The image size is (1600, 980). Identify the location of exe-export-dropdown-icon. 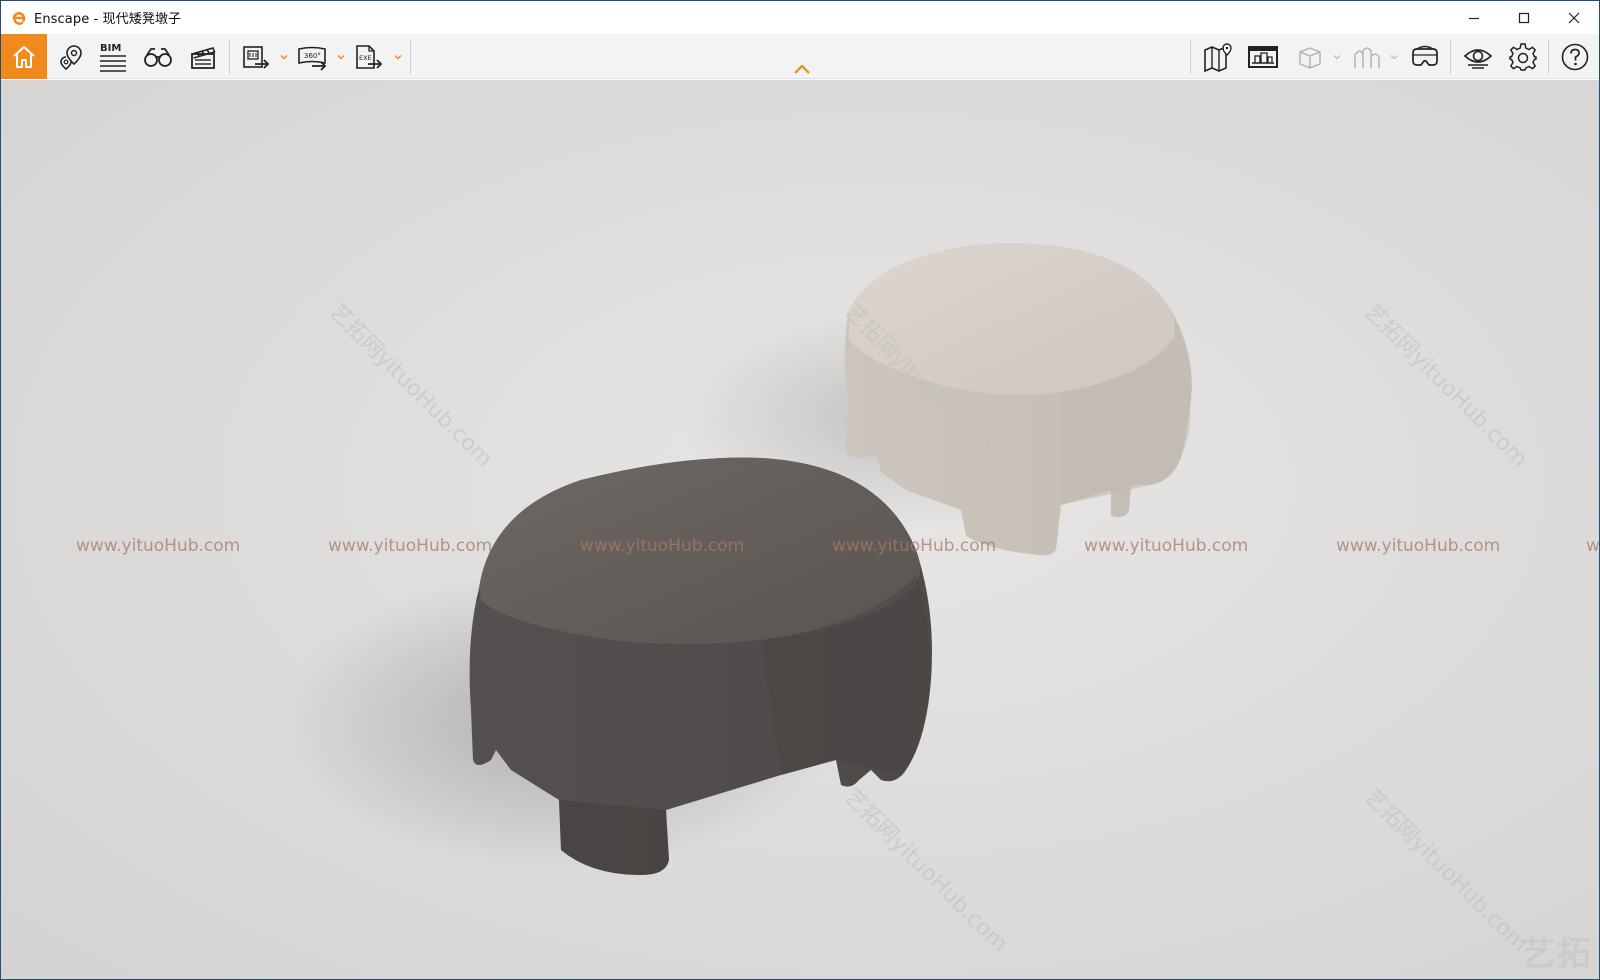
(398, 57).